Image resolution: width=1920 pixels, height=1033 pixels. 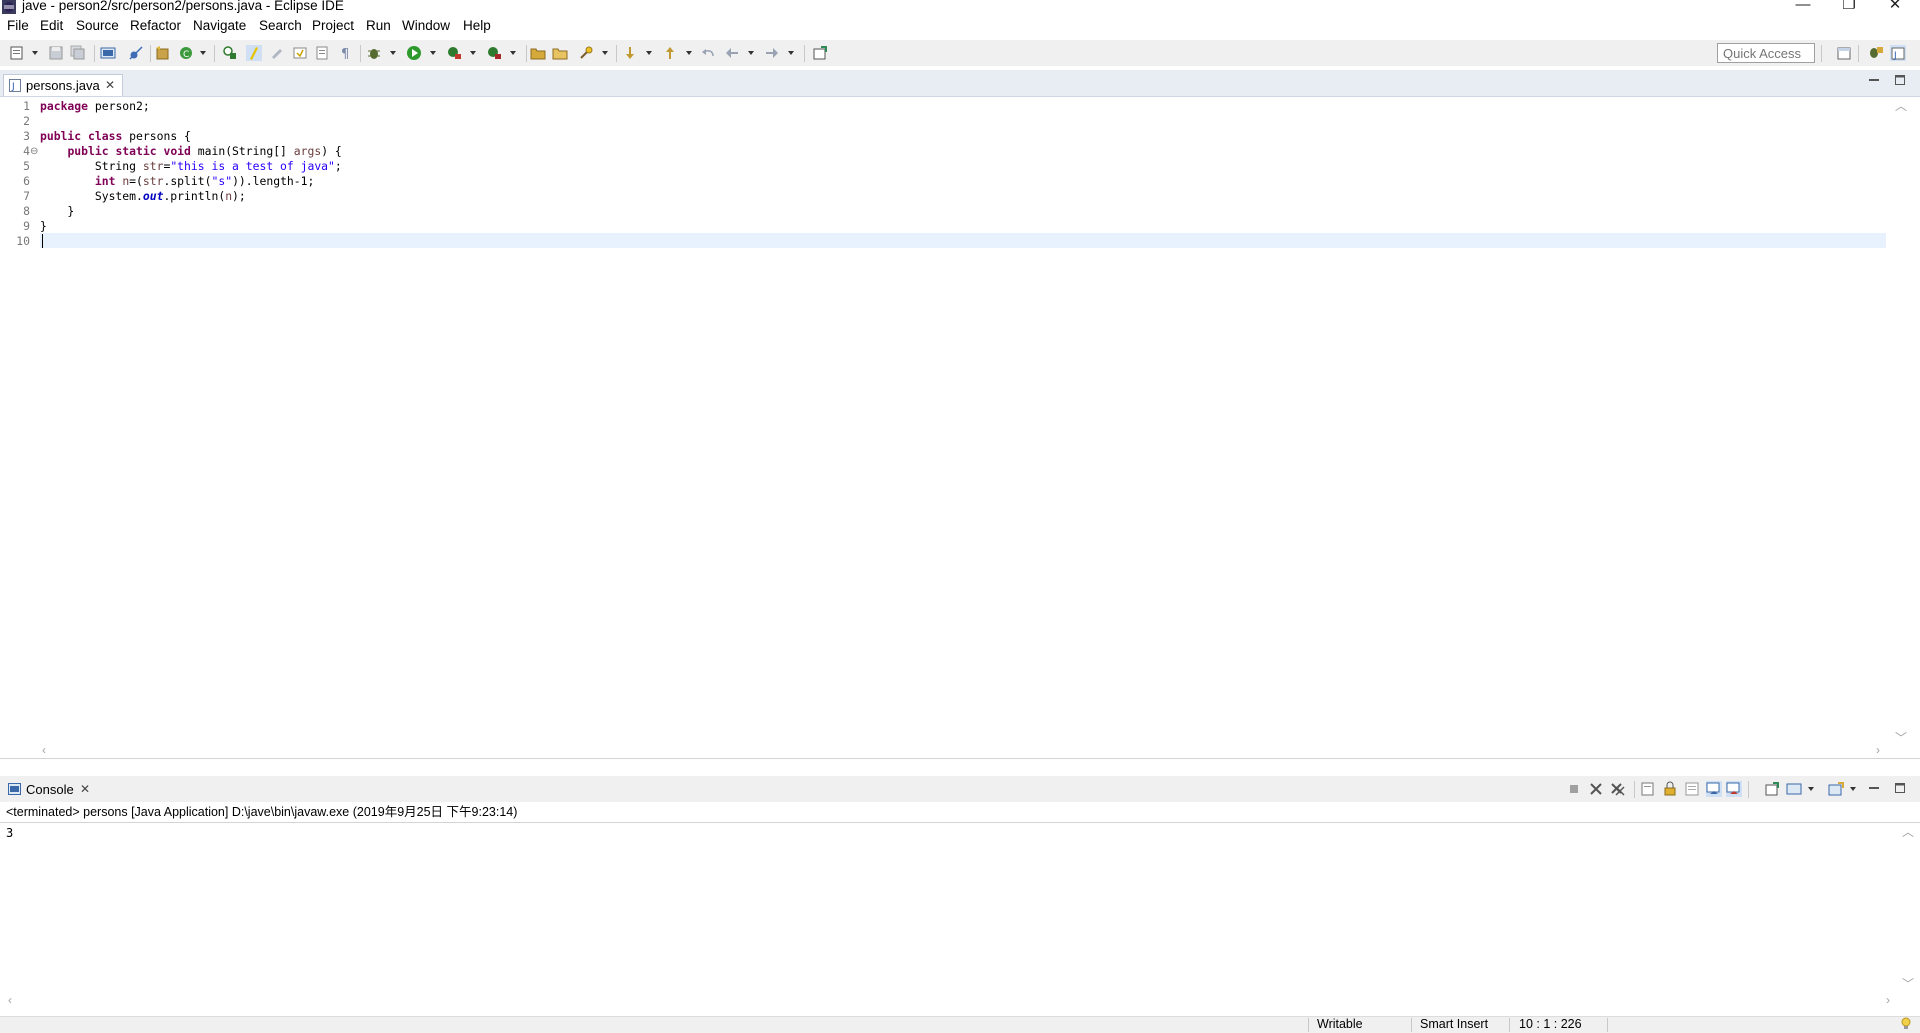 What do you see at coordinates (538, 53) in the screenshot?
I see `open-folder-icon` at bounding box center [538, 53].